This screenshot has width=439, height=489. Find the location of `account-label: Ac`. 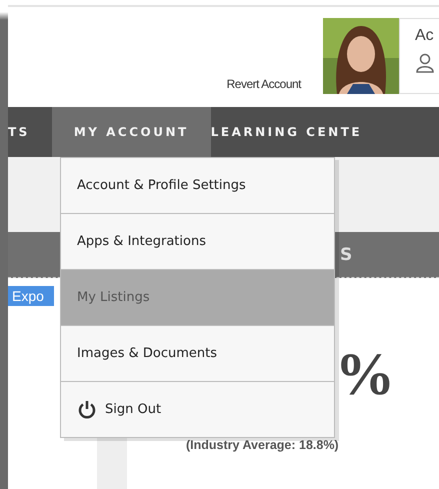

account-label: Ac is located at coordinates (425, 36).